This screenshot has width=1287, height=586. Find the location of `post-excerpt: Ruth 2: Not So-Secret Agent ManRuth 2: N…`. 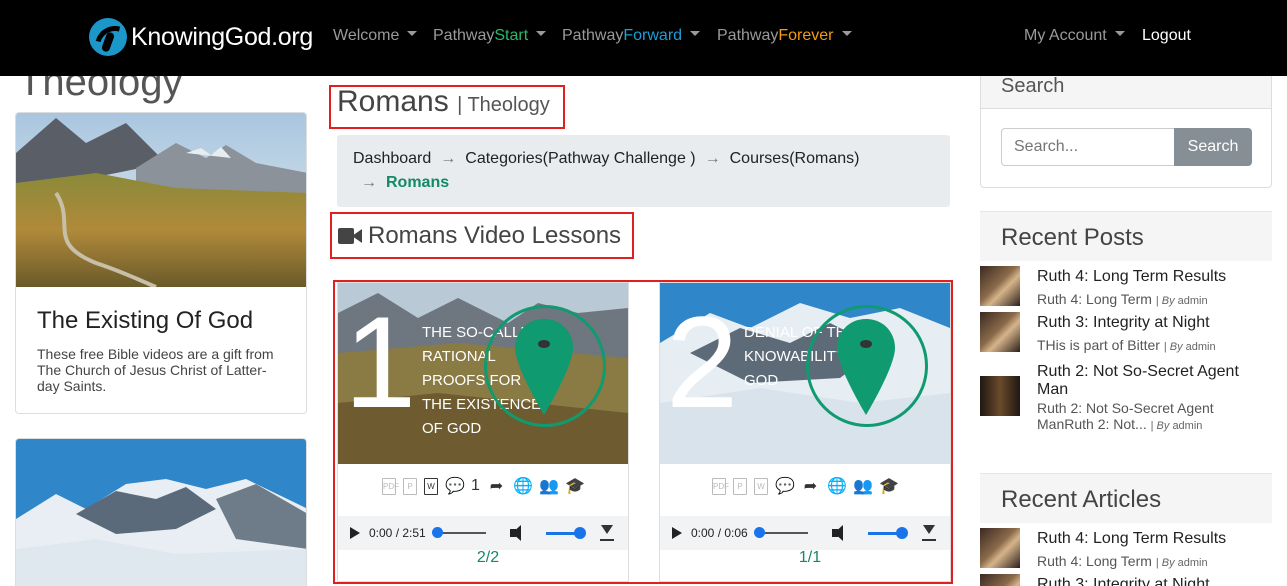

post-excerpt: Ruth 2: Not So-Secret Agent ManRuth 2: N… is located at coordinates (1153, 417).